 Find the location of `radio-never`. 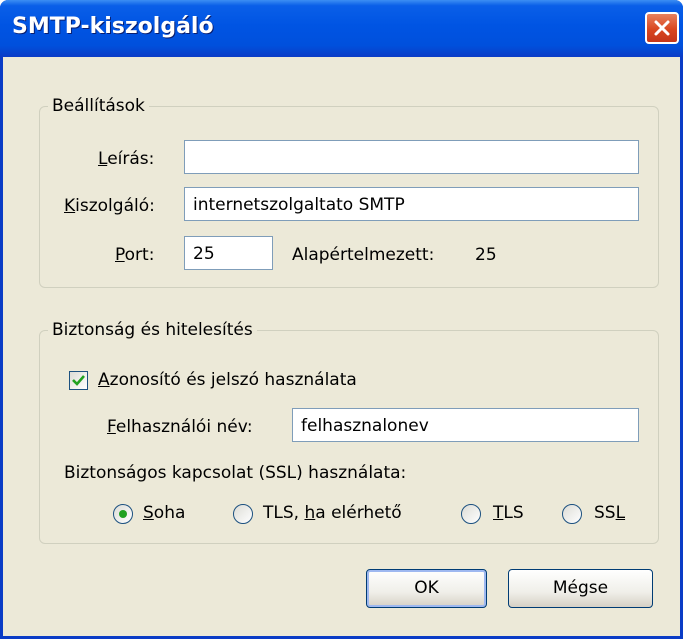

radio-never is located at coordinates (123, 514).